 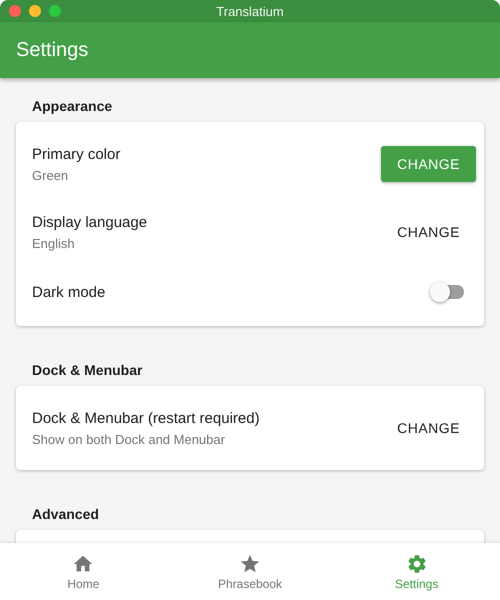 I want to click on zoom-window-button, so click(x=55, y=11).